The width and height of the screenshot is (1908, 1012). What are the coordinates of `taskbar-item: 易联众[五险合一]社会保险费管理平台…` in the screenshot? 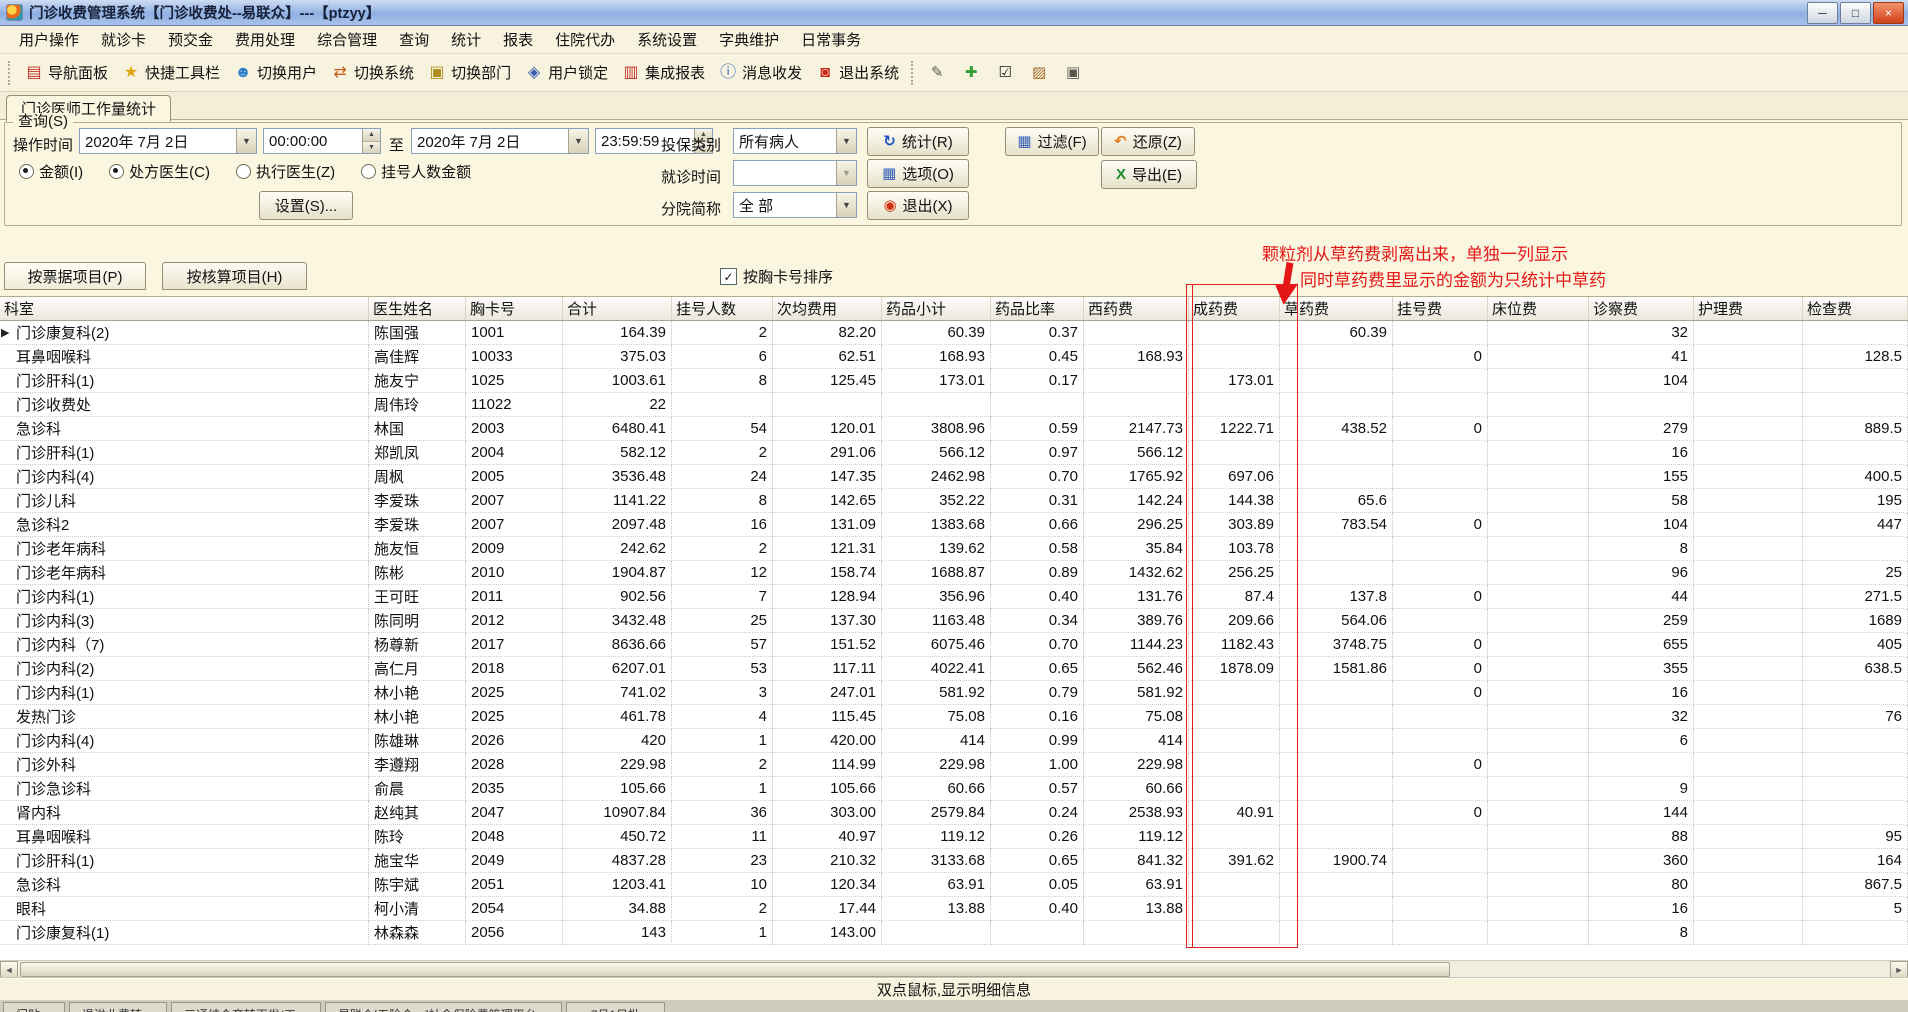 It's located at (443, 1007).